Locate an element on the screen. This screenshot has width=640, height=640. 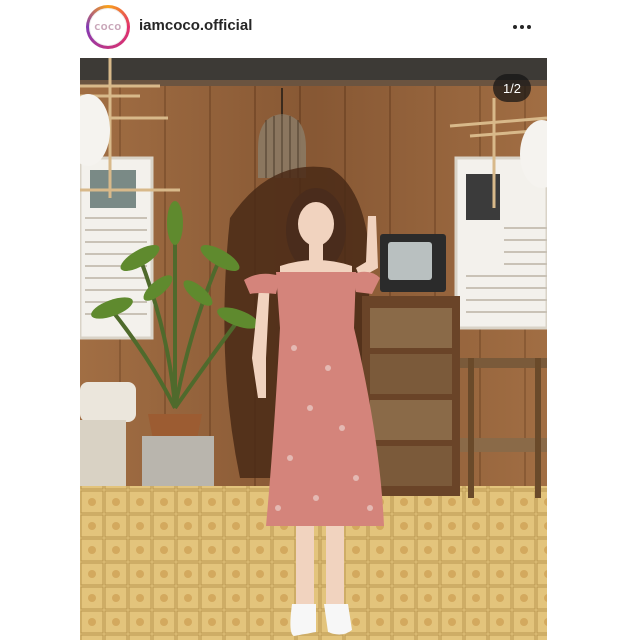
username: iamcoco.official is located at coordinates (195, 25).